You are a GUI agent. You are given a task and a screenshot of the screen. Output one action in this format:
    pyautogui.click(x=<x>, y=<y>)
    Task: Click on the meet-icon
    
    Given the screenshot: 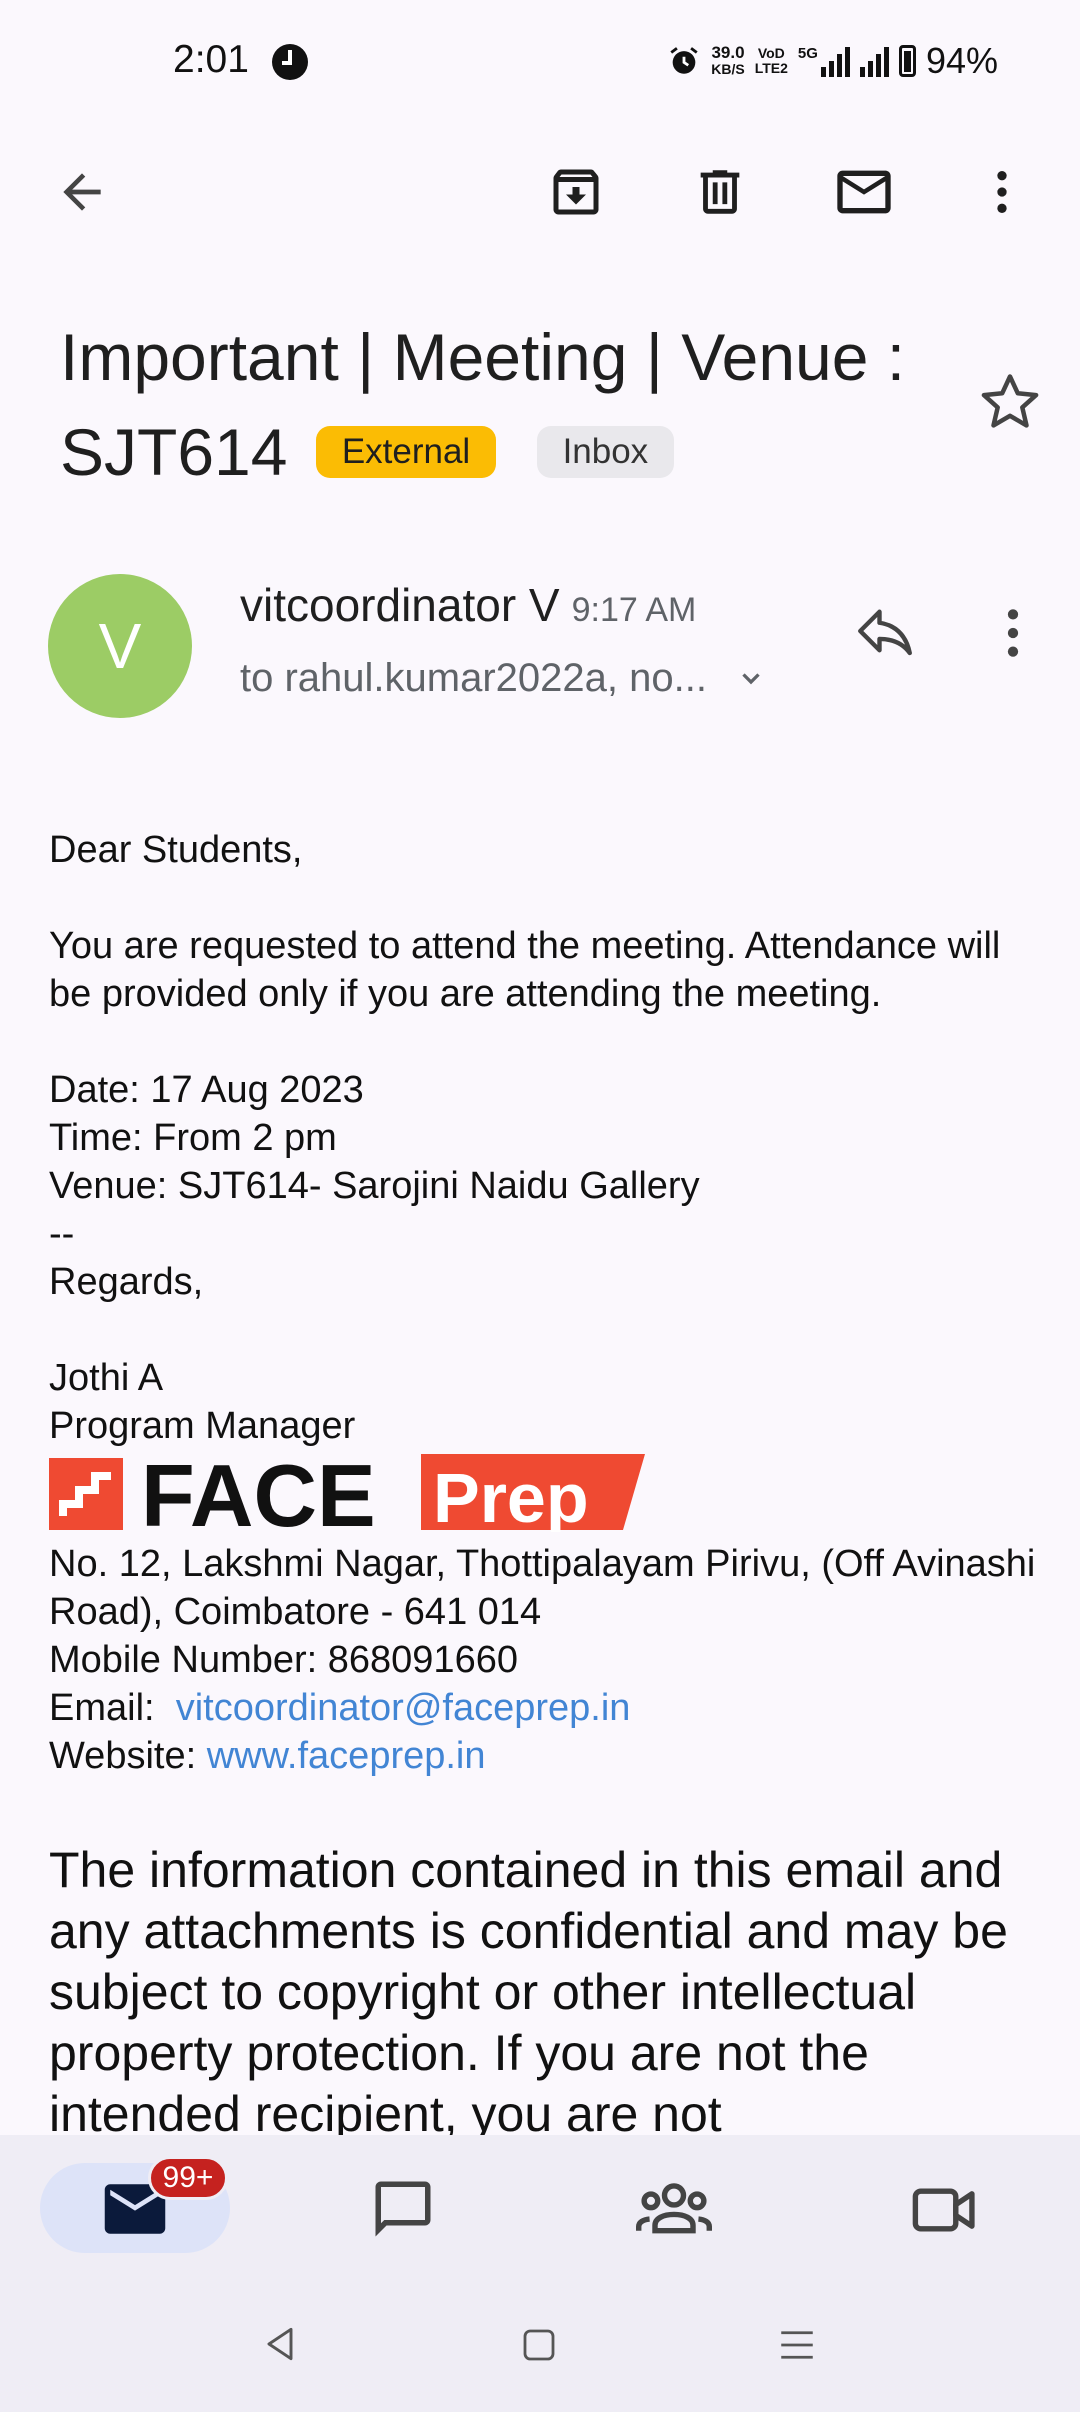 What is the action you would take?
    pyautogui.click(x=945, y=2212)
    